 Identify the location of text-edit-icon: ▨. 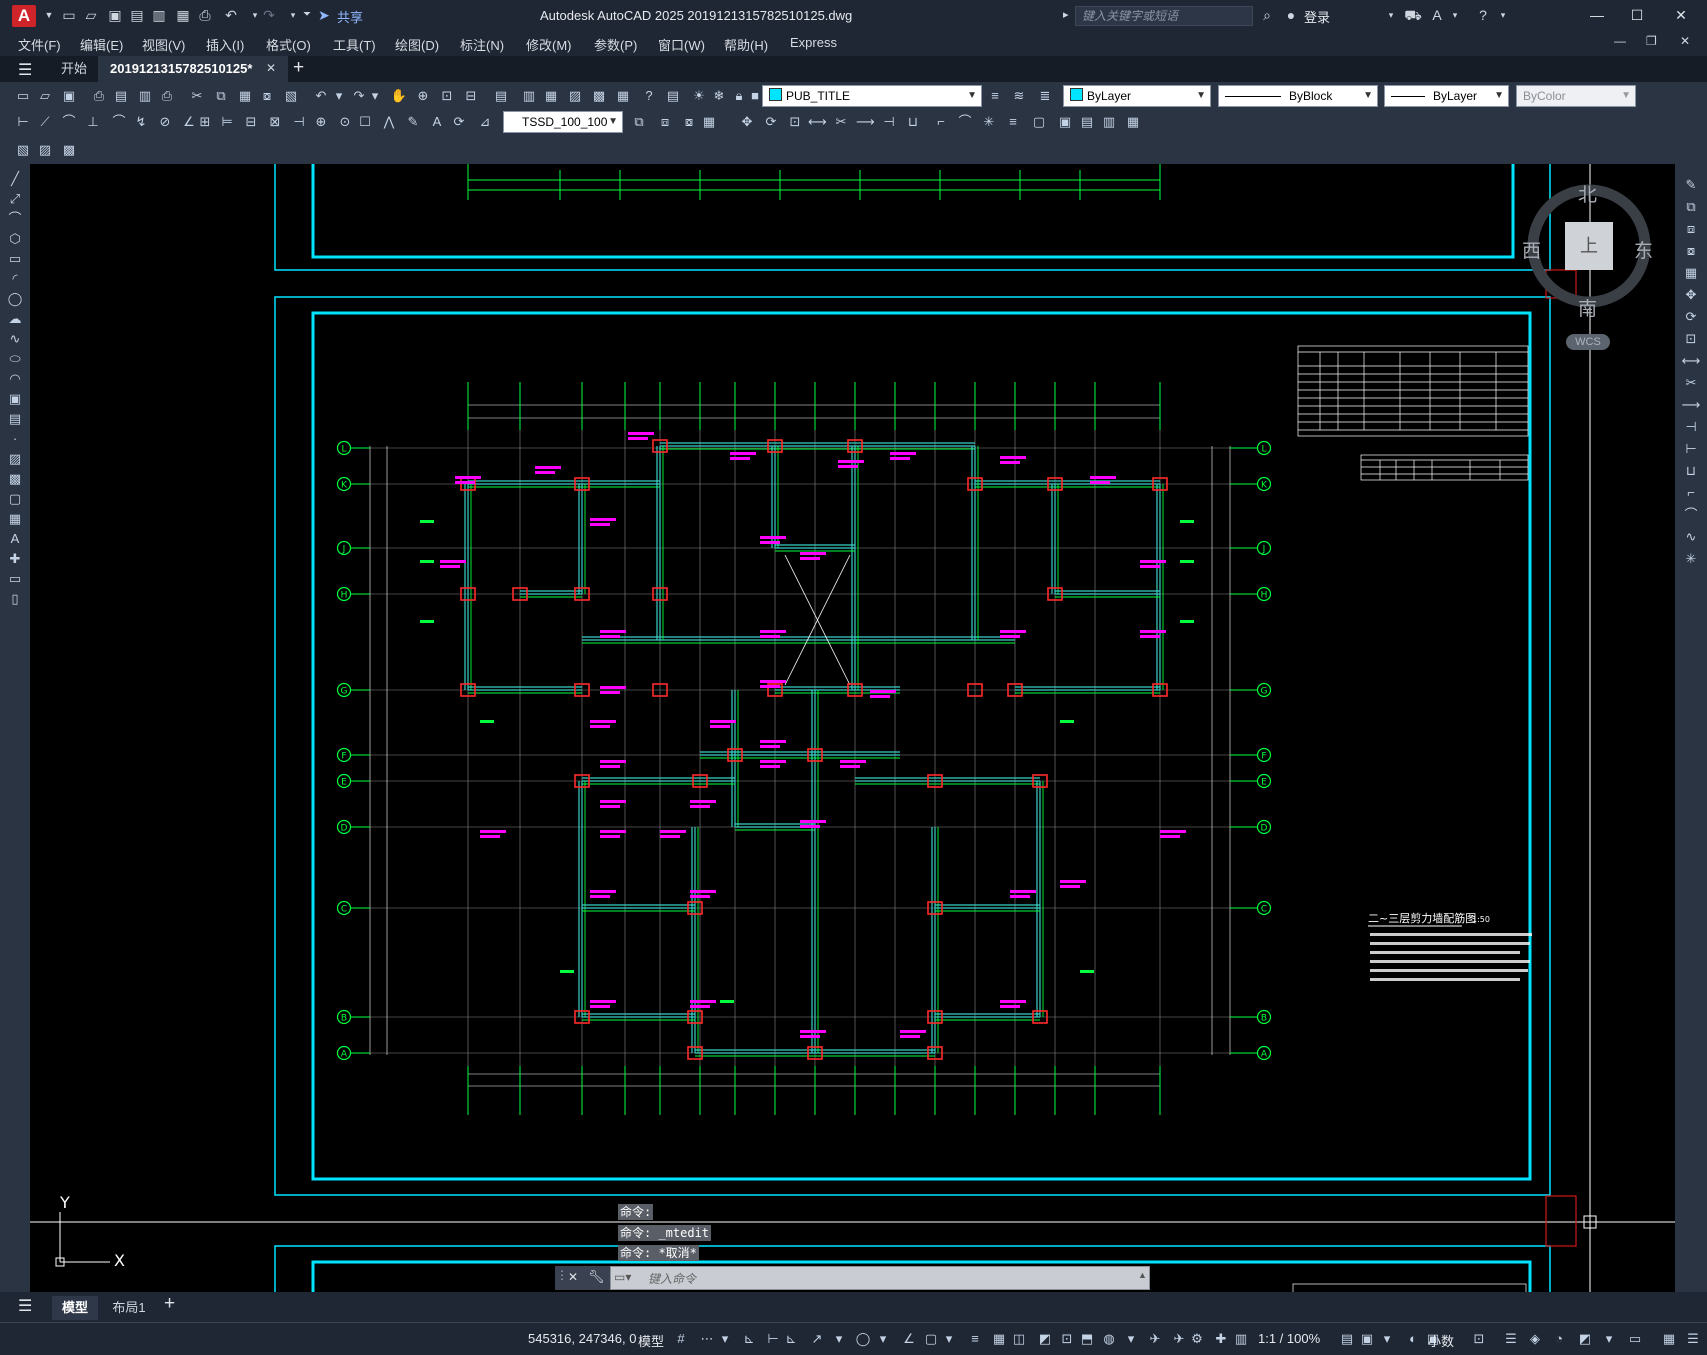
(45, 150).